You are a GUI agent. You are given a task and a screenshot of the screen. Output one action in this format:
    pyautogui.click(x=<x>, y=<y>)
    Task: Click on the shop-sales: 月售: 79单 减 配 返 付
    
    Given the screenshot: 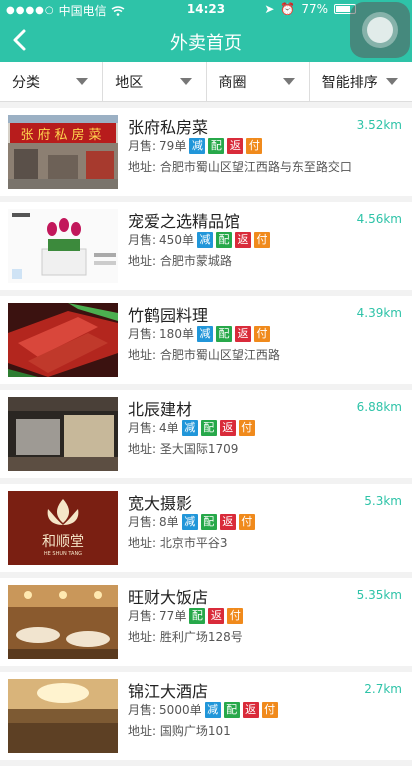 What is the action you would take?
    pyautogui.click(x=195, y=145)
    